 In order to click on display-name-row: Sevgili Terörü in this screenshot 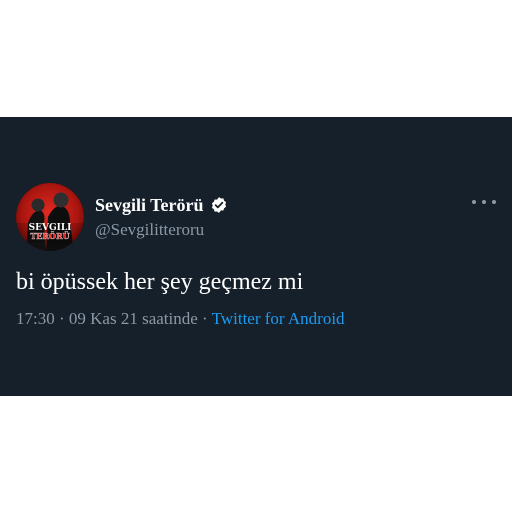, I will do `click(161, 205)`.